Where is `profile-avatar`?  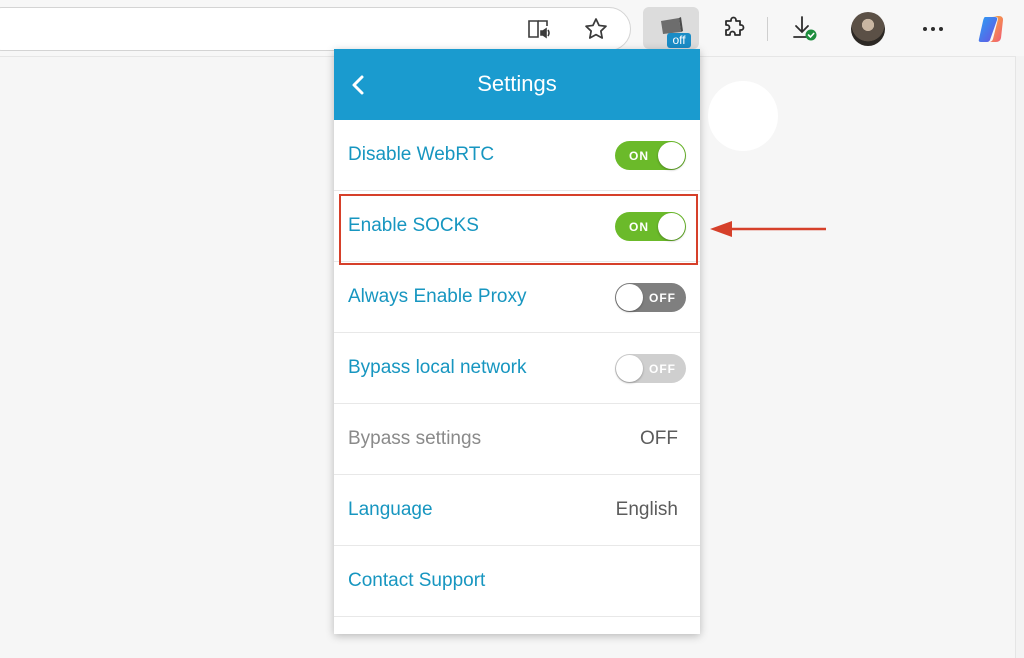
profile-avatar is located at coordinates (868, 29).